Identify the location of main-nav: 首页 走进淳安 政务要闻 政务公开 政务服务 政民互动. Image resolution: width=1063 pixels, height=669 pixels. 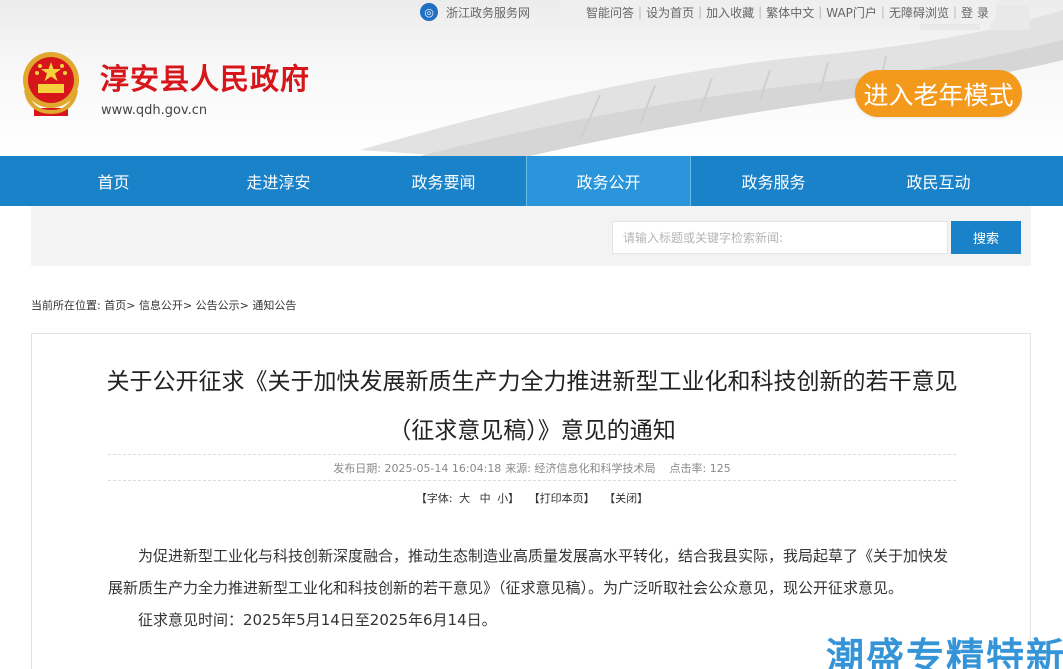
(531, 181).